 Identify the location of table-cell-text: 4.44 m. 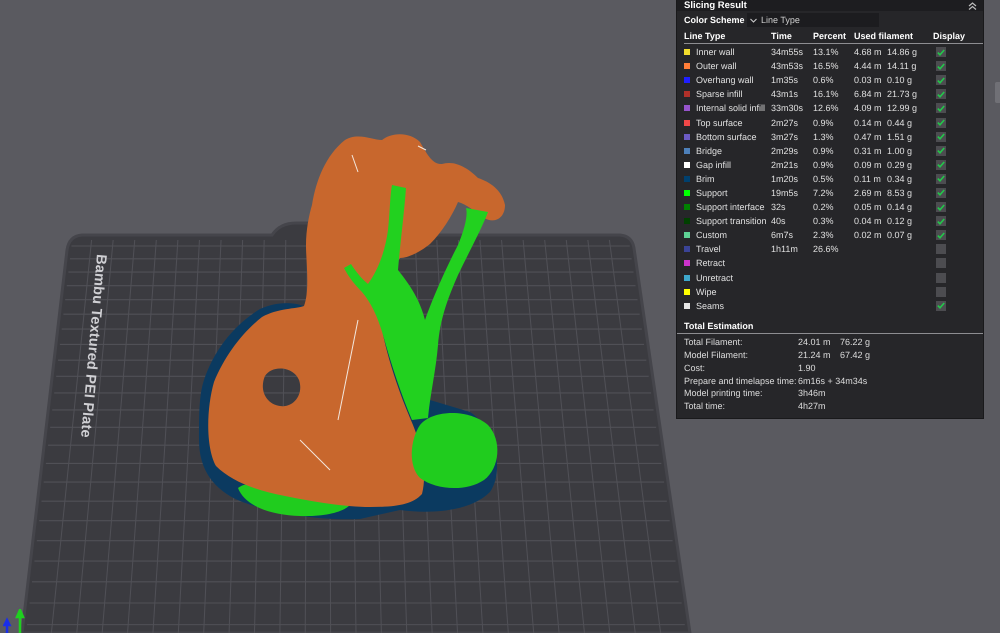
(868, 66).